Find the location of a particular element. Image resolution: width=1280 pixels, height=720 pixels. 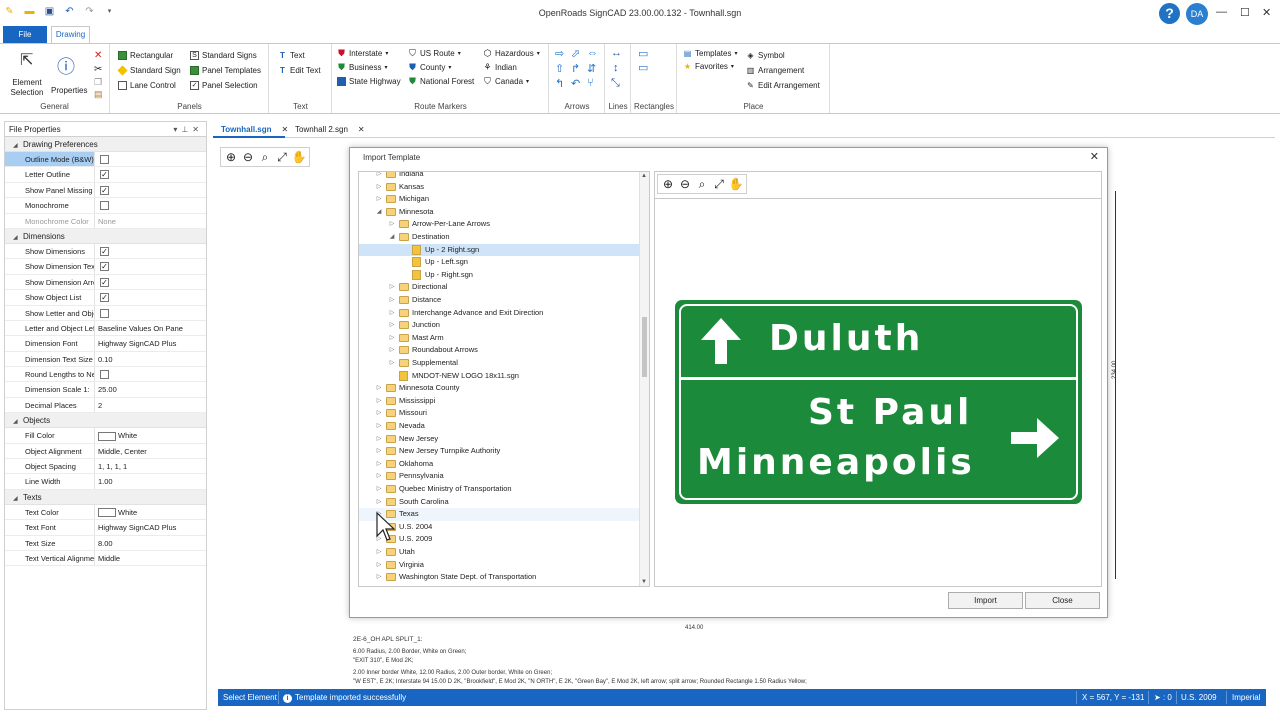

tree-folder-item: ▷ New Jersey is located at coordinates (499, 439).